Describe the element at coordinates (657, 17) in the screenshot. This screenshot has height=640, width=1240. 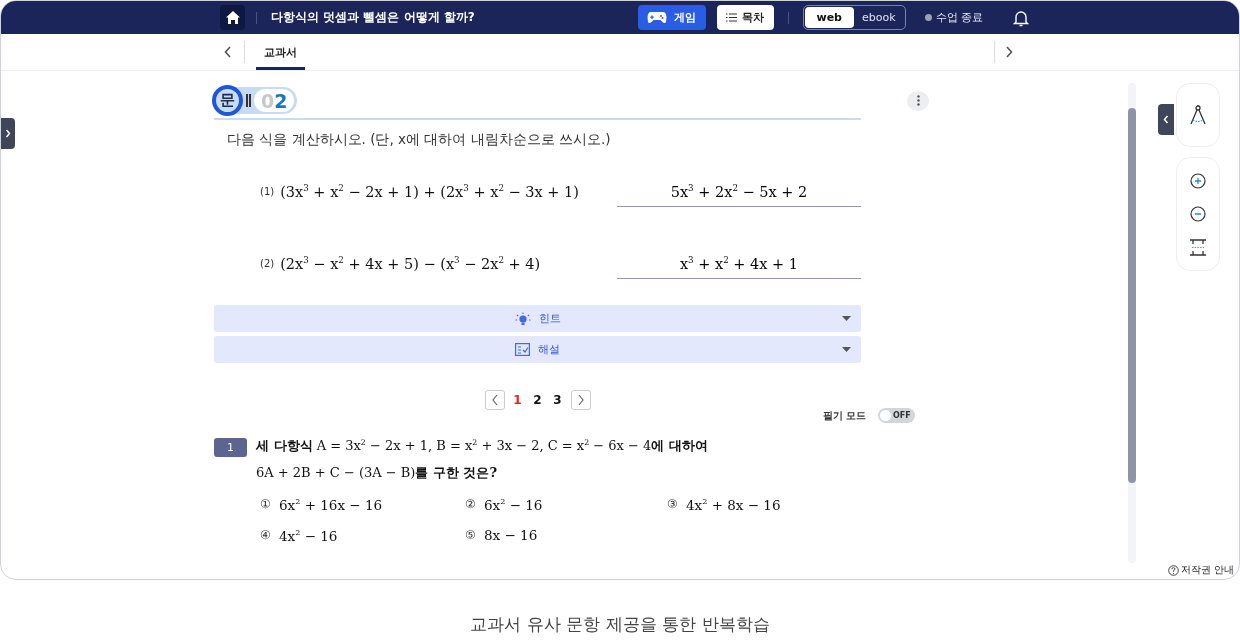
I see `gamepad-icon` at that location.